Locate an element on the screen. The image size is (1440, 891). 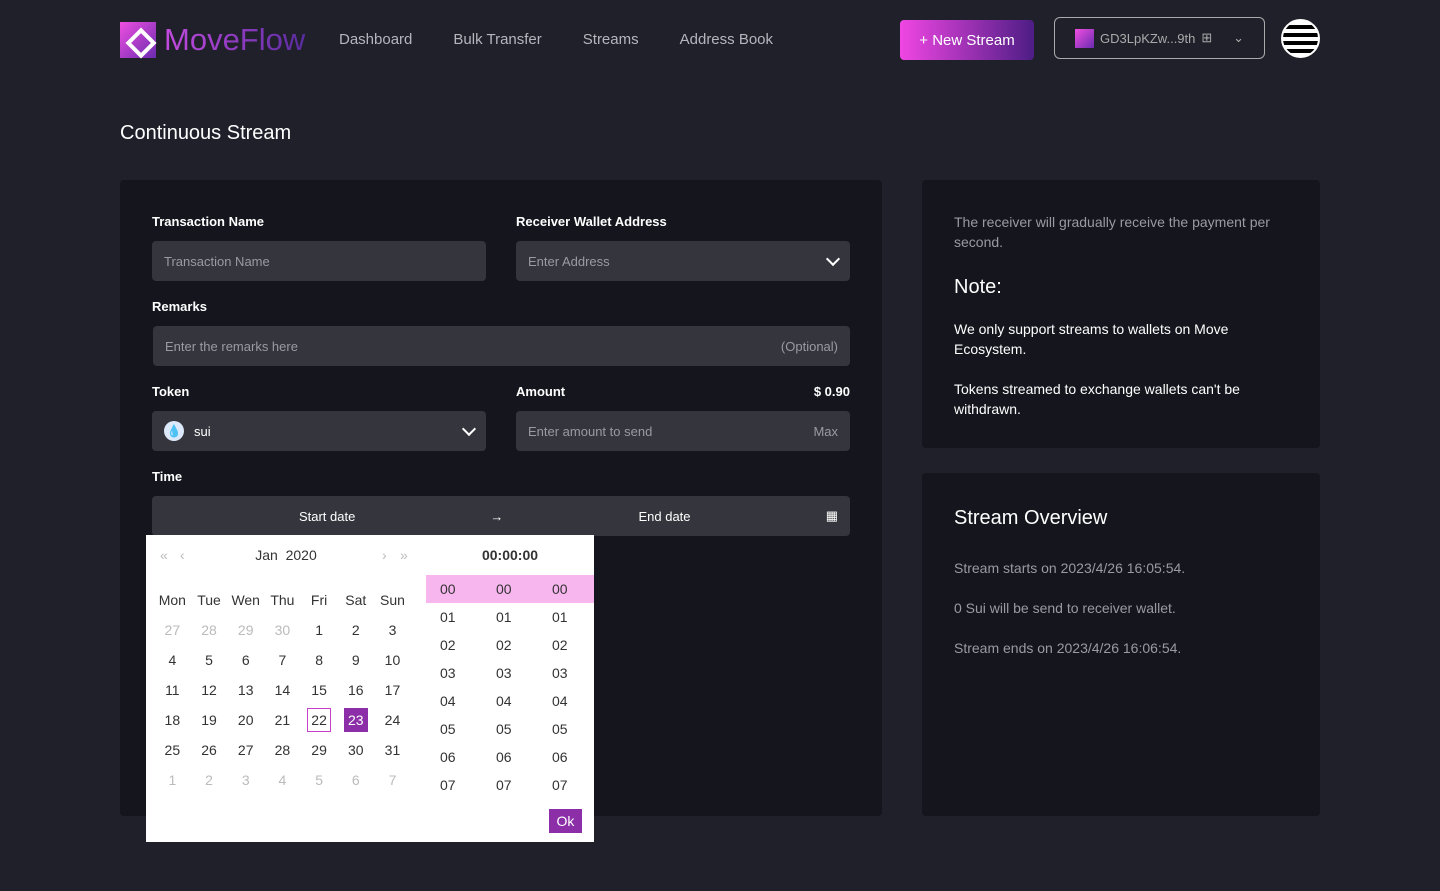
hour-option: 04 is located at coordinates (454, 701).